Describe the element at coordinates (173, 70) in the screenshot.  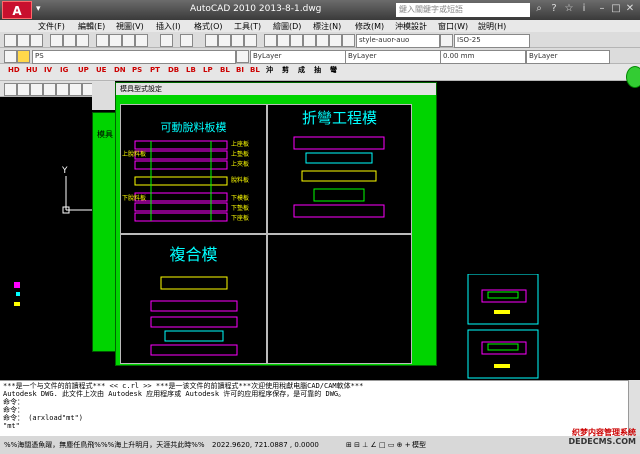
I see `tool-db: DB` at that location.